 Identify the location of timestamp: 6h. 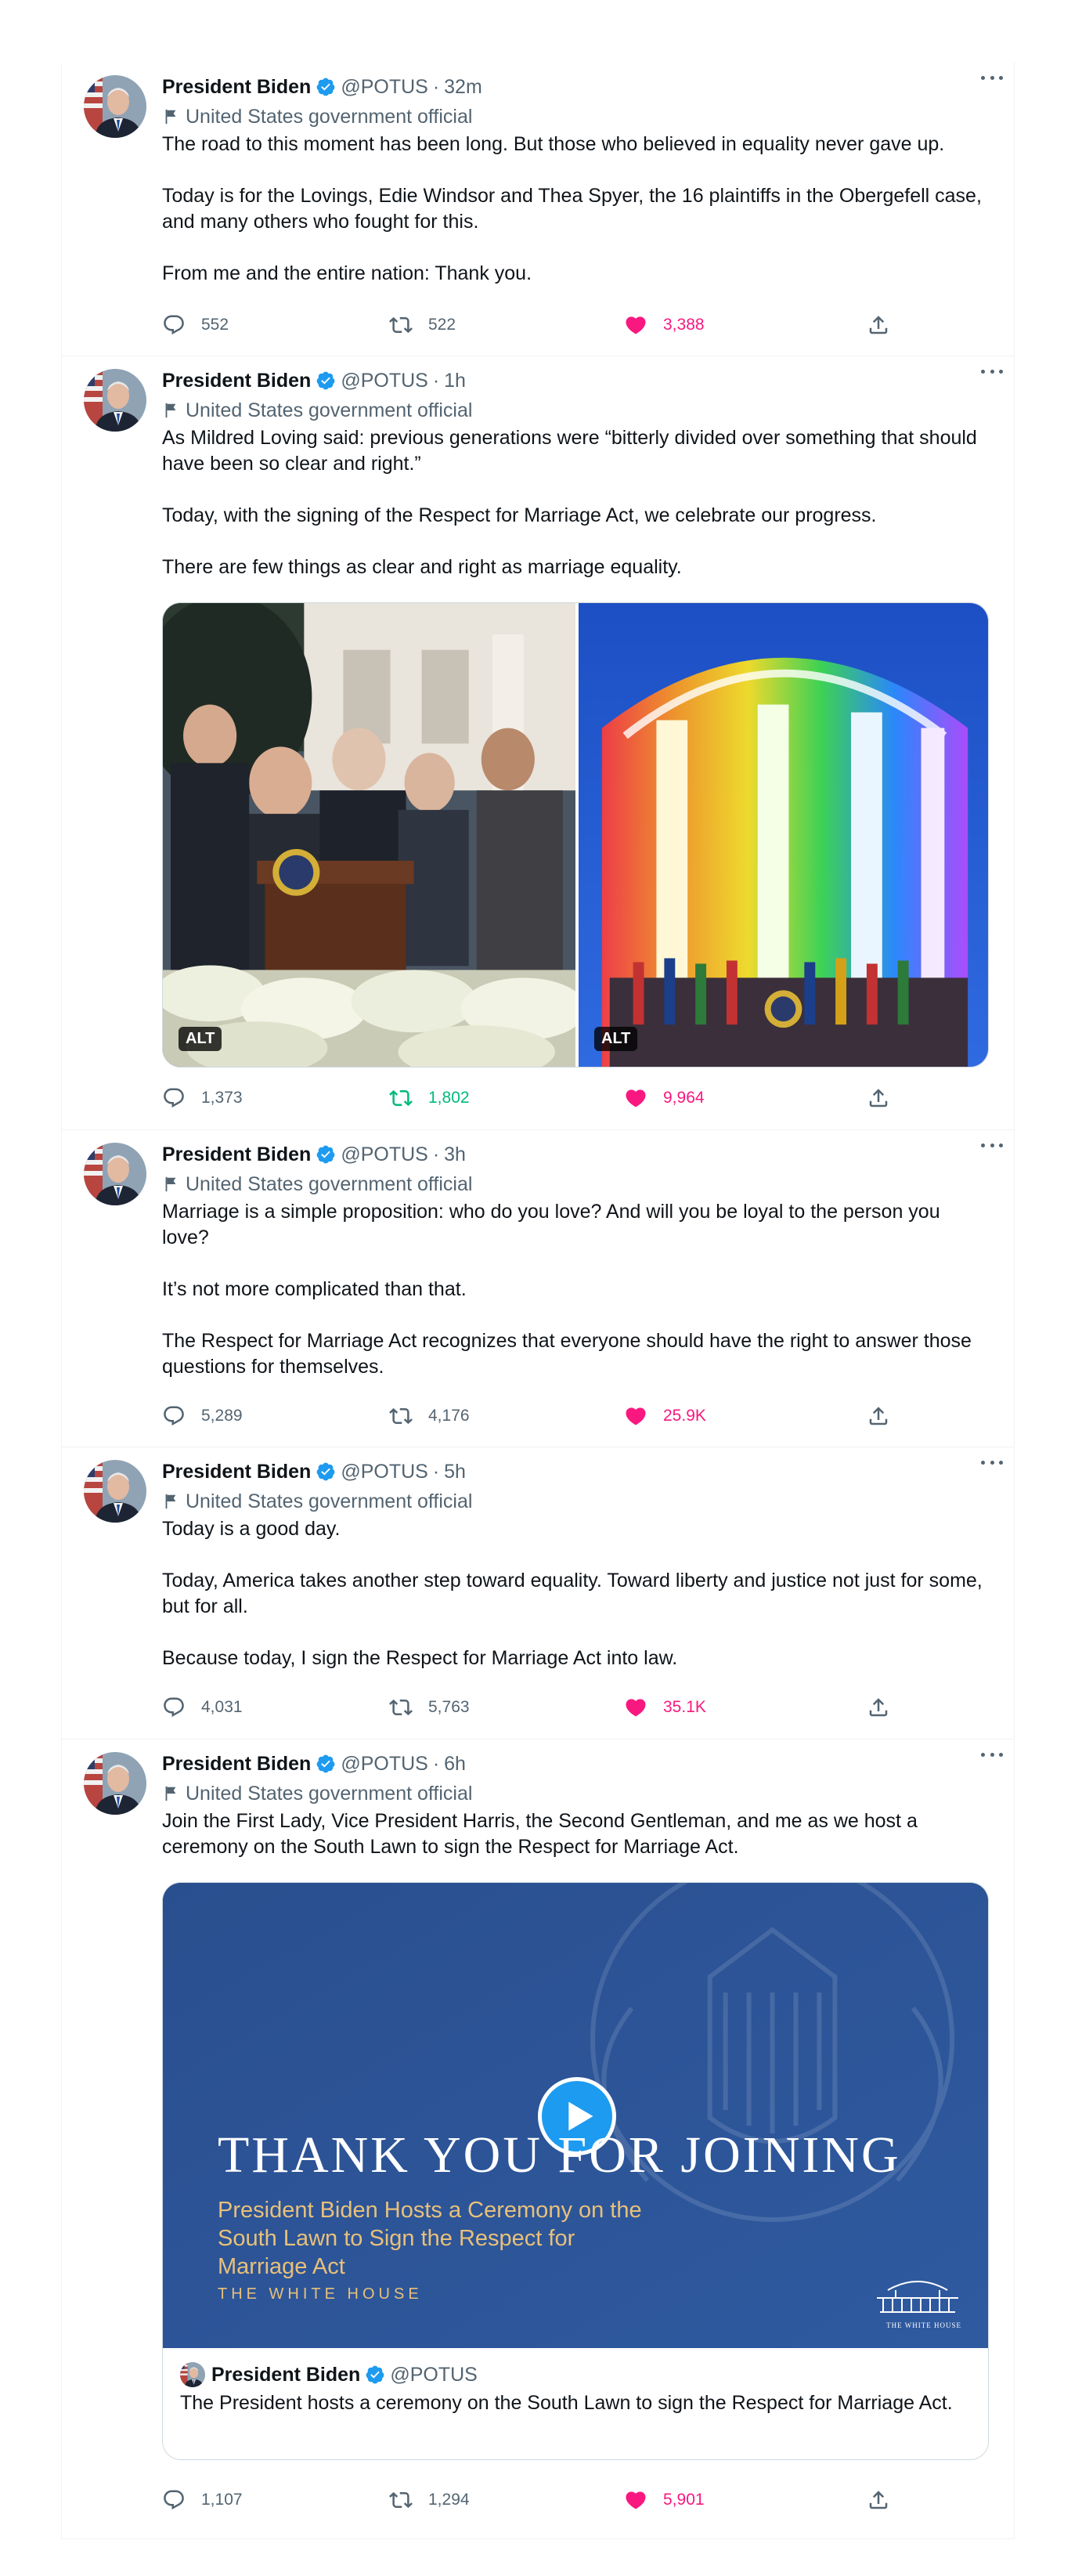
(455, 1764).